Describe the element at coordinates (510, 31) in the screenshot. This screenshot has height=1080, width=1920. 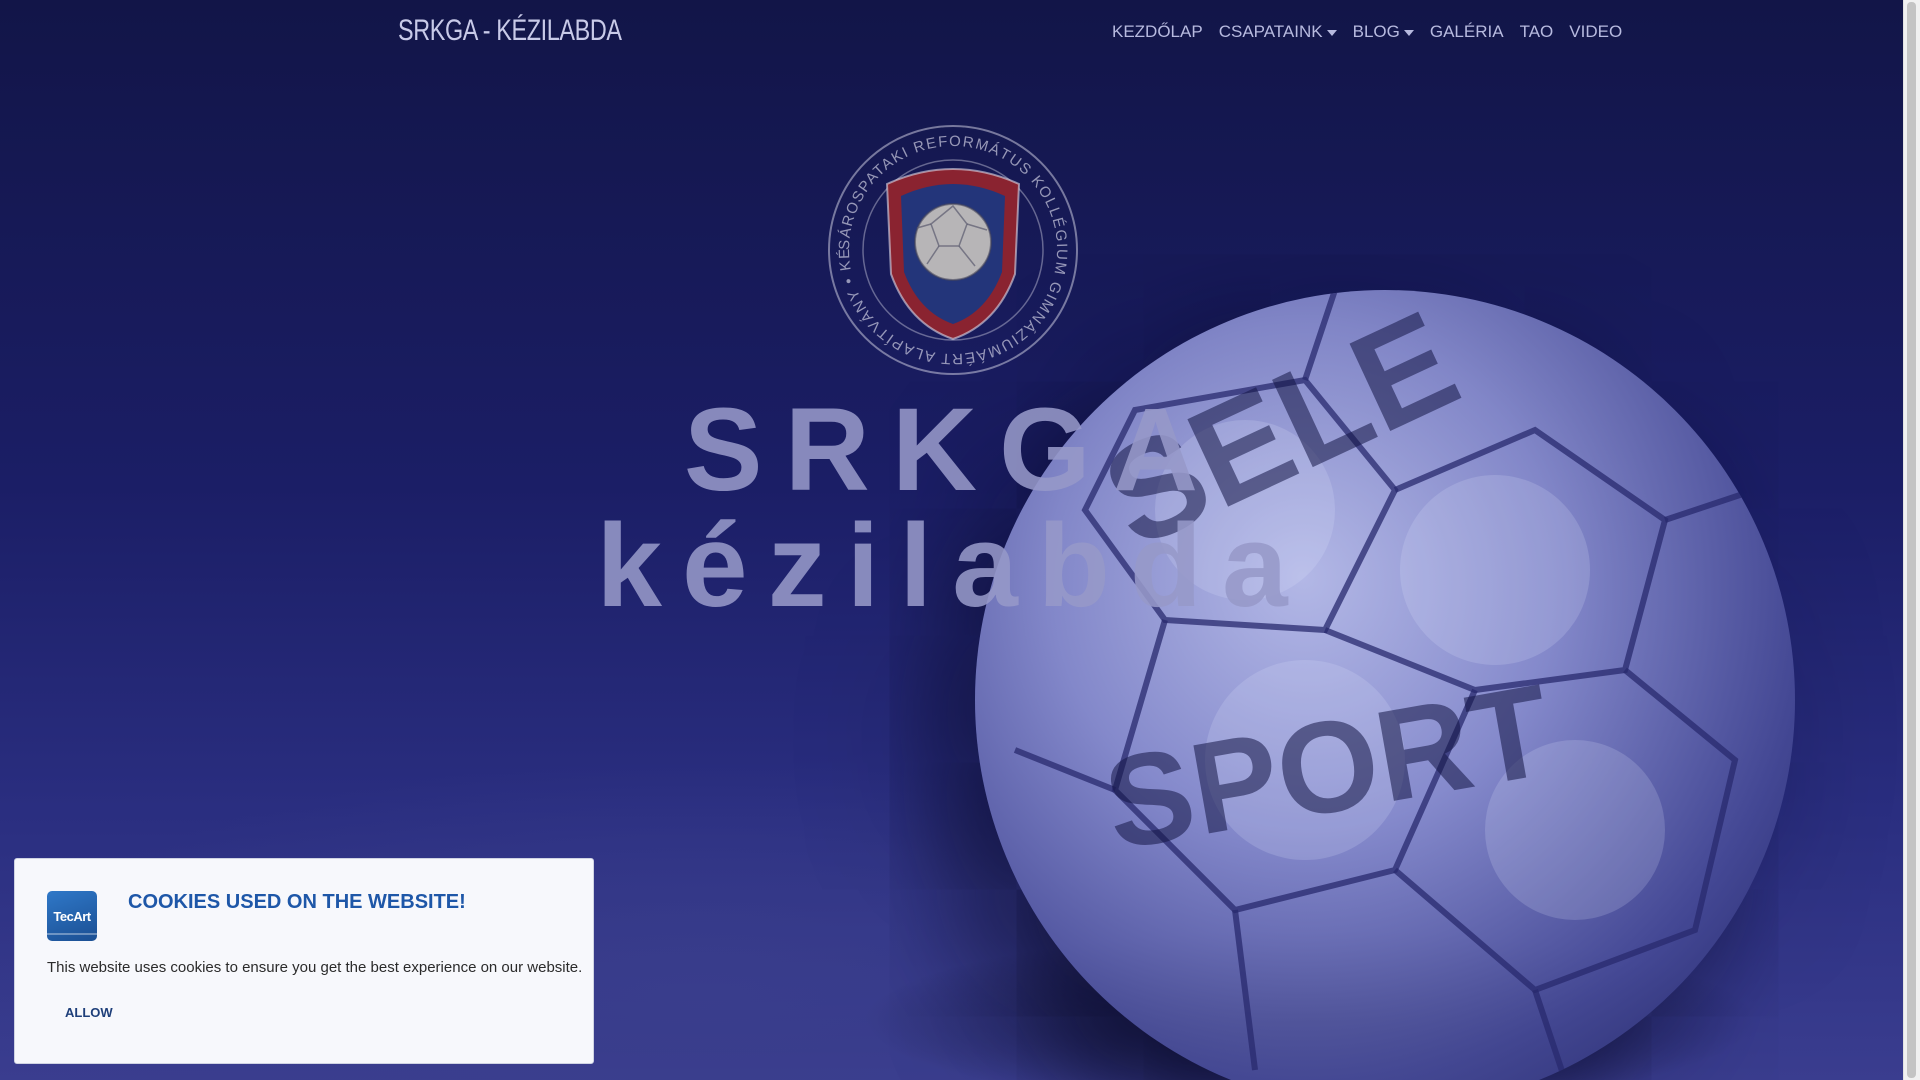
I see `brand-logo-text: SRKGA - KÉZILABDA` at that location.